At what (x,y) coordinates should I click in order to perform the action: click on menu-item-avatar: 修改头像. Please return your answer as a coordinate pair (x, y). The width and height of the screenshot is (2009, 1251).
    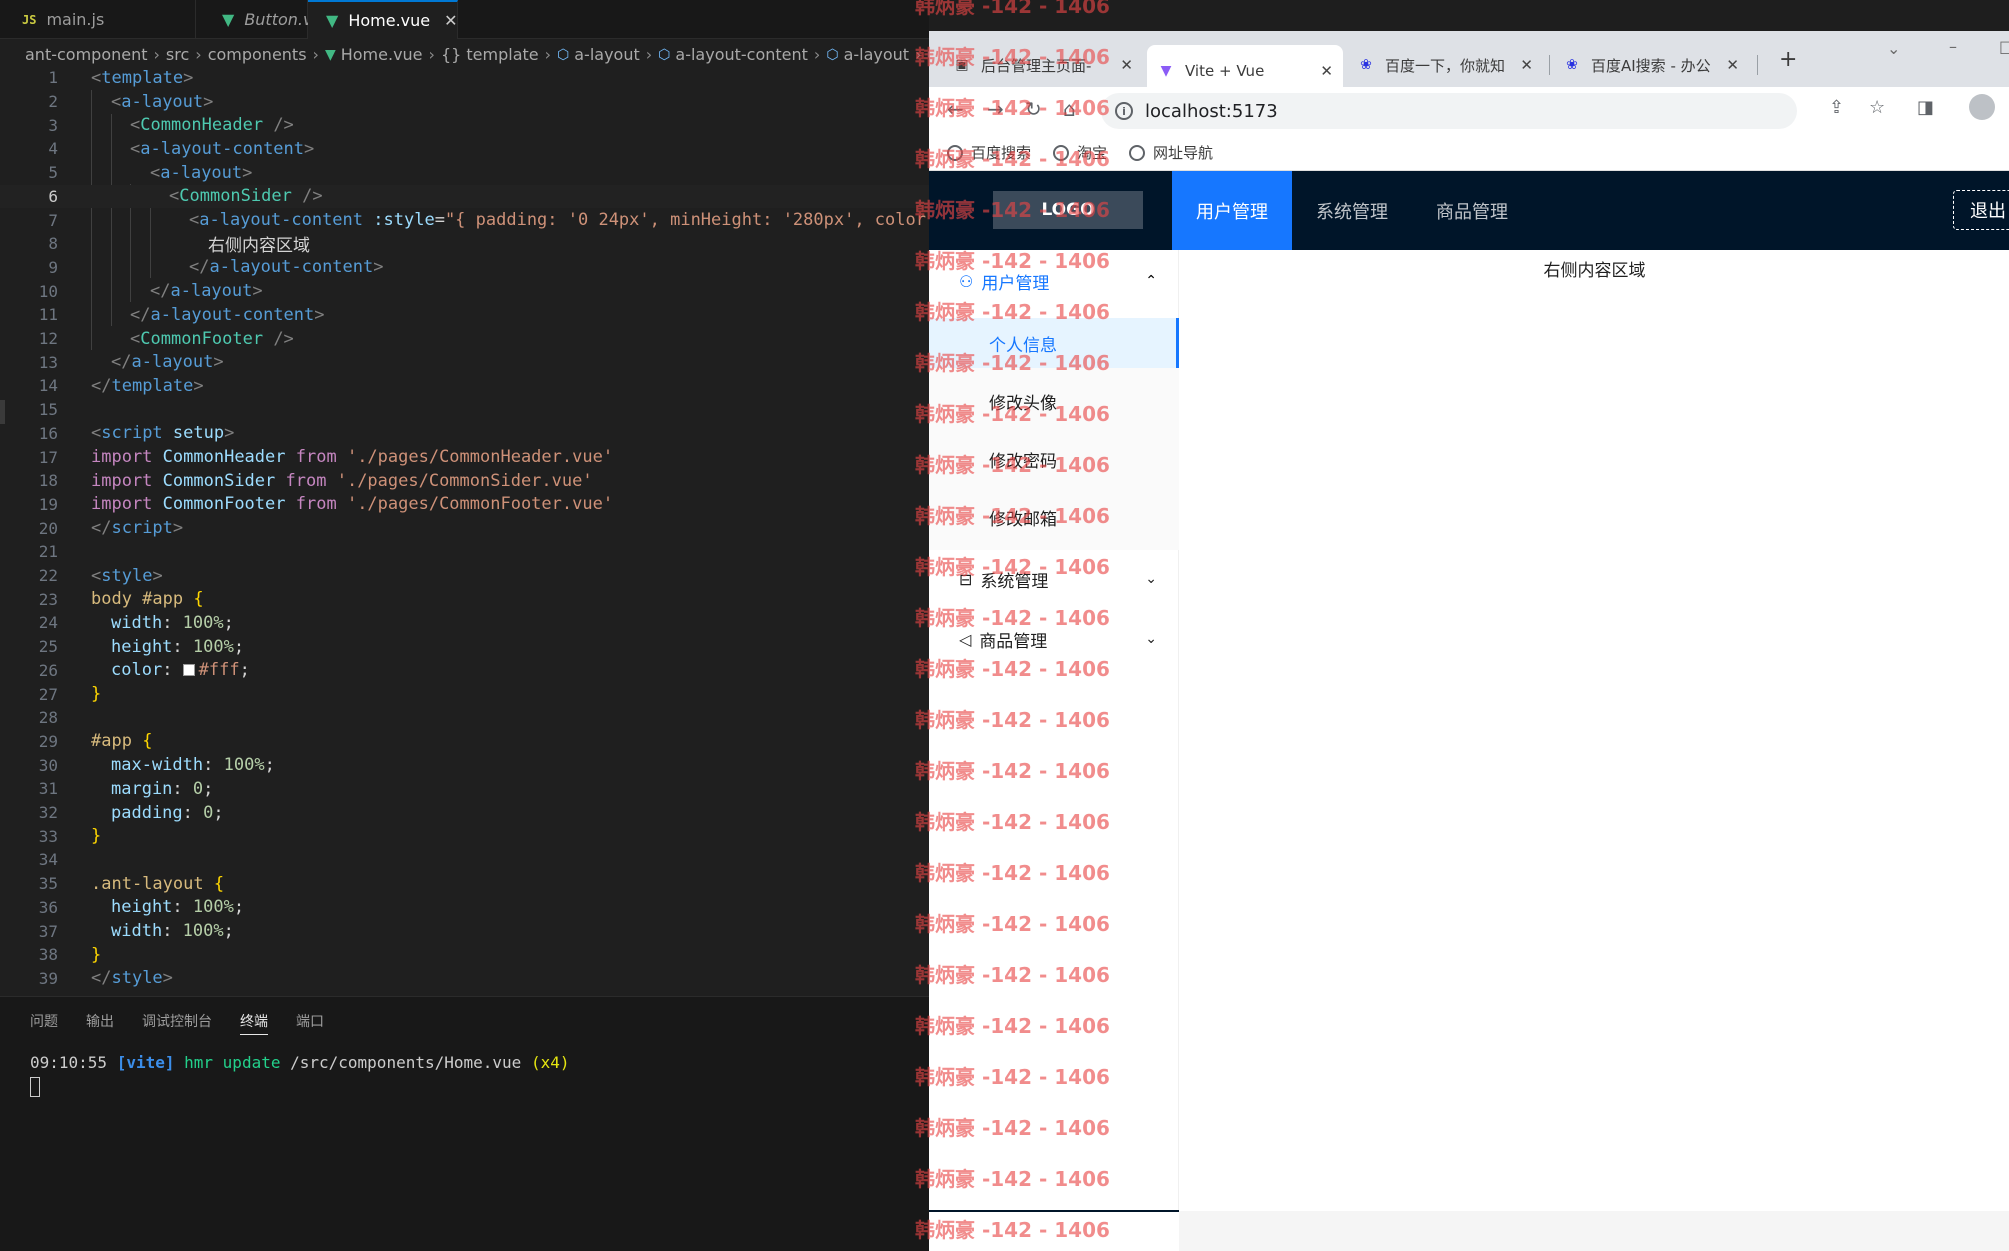
    Looking at the image, I should click on (1054, 401).